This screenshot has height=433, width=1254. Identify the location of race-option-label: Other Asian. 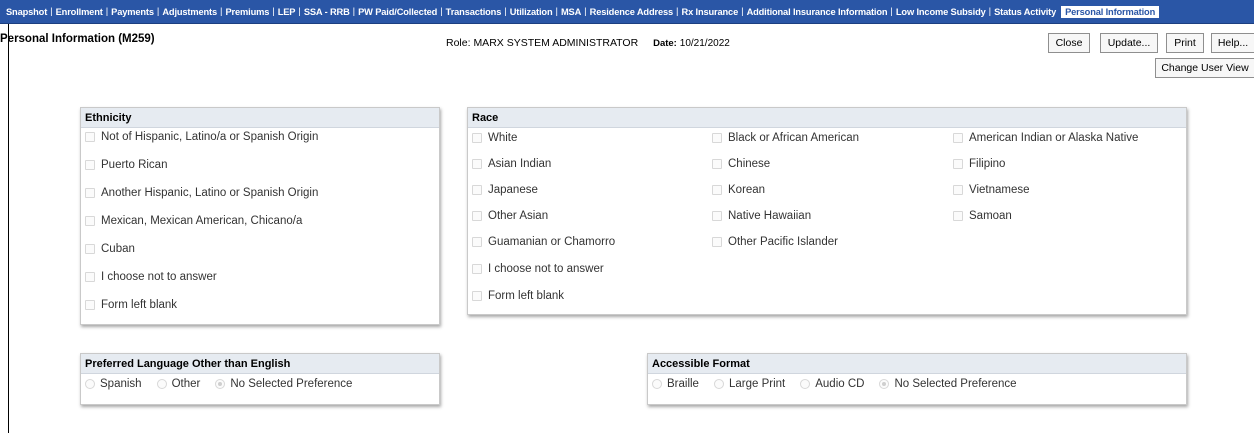
(518, 216).